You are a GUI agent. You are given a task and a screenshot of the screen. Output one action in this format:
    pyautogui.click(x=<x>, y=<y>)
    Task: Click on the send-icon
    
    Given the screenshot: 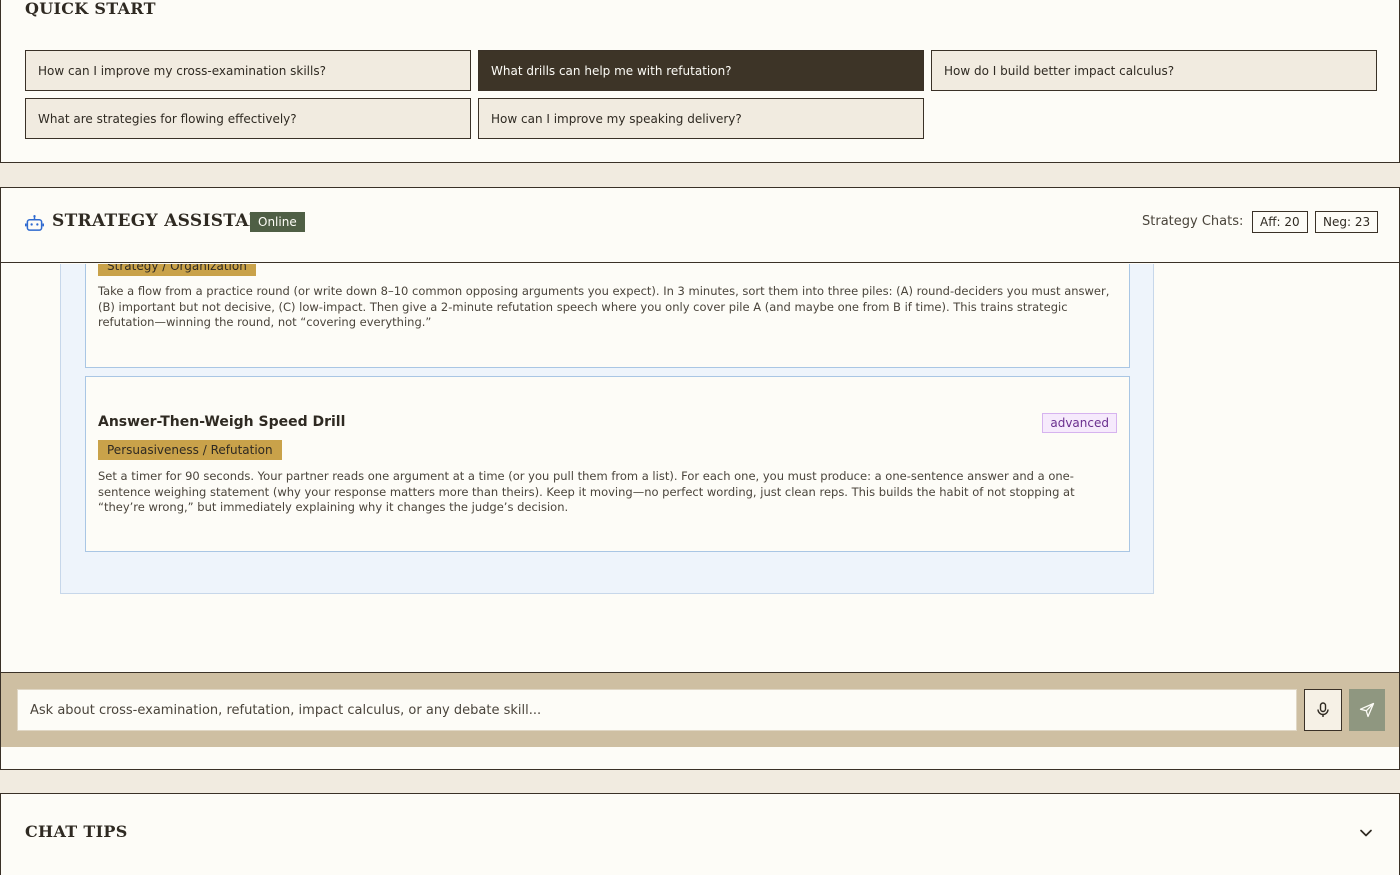 What is the action you would take?
    pyautogui.click(x=1367, y=710)
    